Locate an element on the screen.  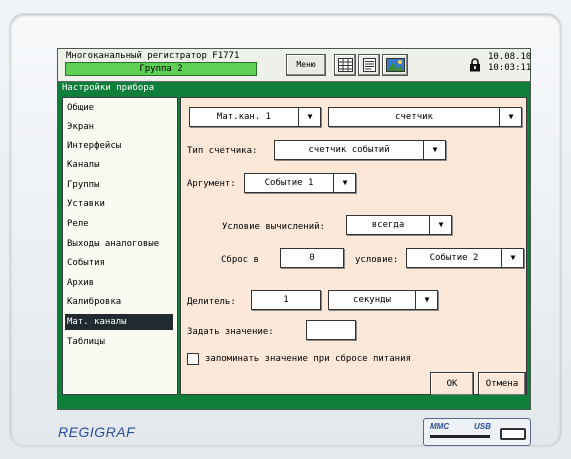
divisor-unit-value: секунды is located at coordinates (372, 300).